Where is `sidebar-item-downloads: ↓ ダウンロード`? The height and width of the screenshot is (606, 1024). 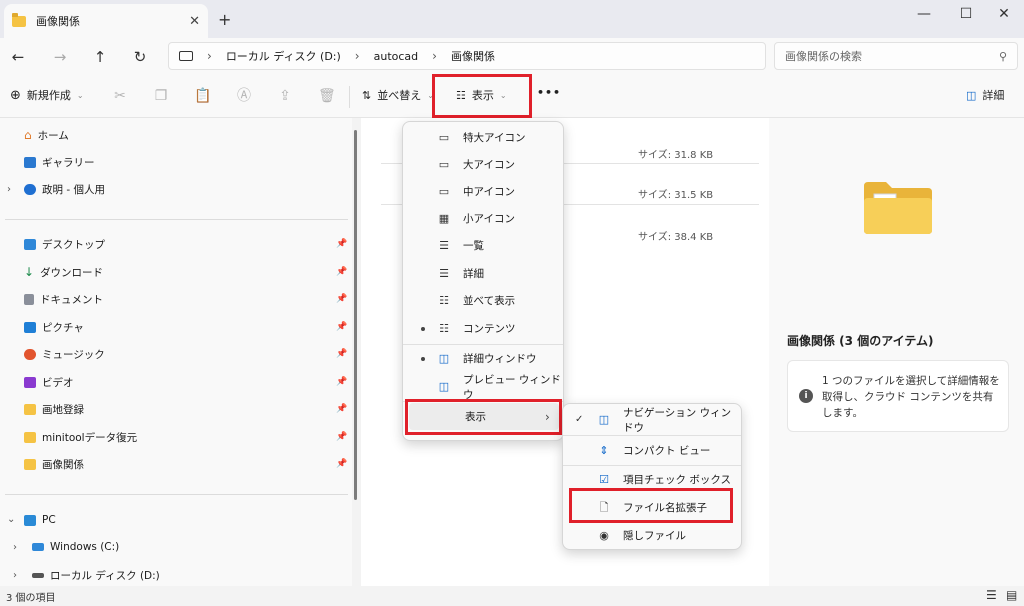
sidebar-item-downloads: ↓ ダウンロード is located at coordinates (63, 272).